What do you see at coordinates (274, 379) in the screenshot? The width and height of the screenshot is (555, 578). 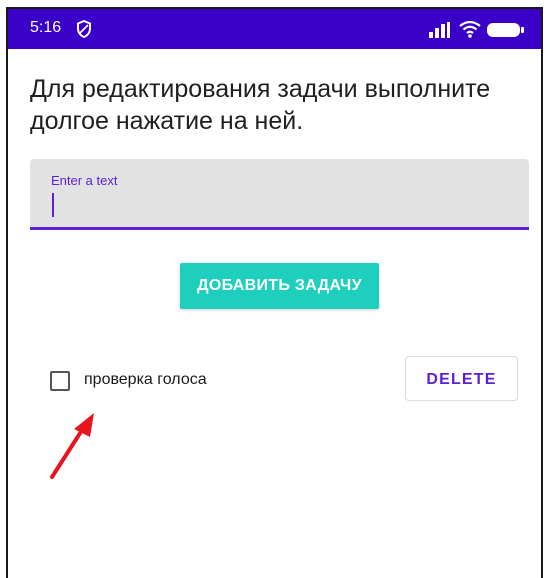 I see `task-list-item: проверка голоса DELETE` at bounding box center [274, 379].